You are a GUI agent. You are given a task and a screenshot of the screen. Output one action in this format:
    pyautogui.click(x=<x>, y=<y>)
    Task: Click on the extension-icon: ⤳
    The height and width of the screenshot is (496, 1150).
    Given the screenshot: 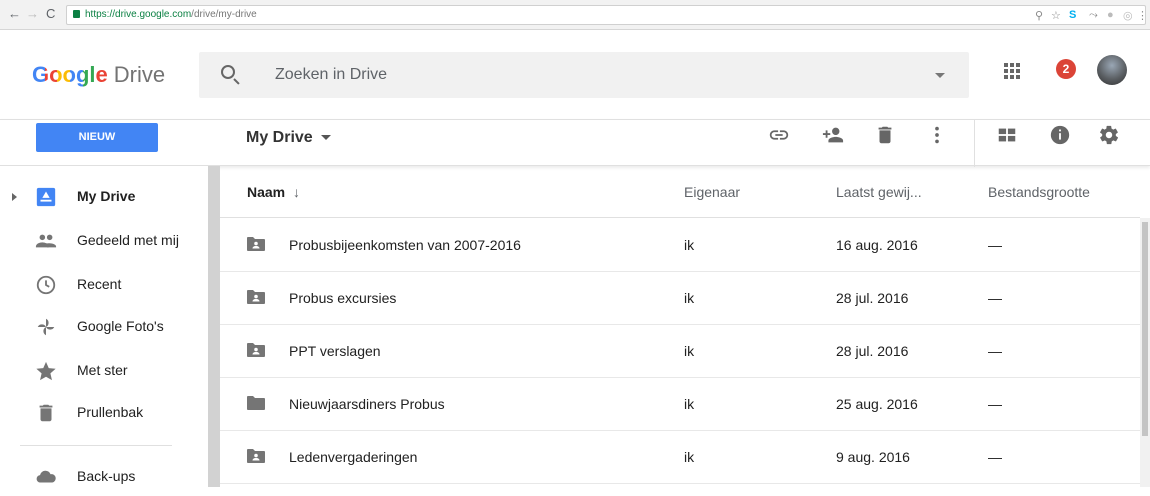 What is the action you would take?
    pyautogui.click(x=1093, y=15)
    